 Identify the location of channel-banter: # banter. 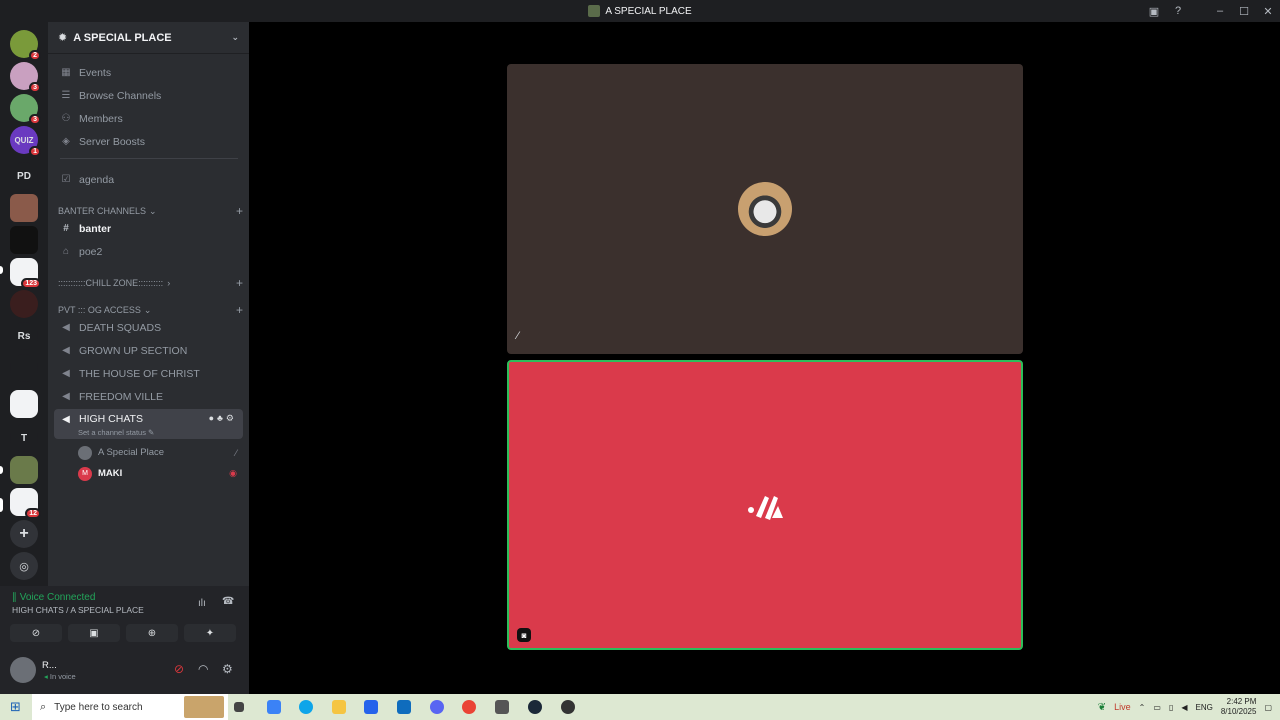
(148, 228).